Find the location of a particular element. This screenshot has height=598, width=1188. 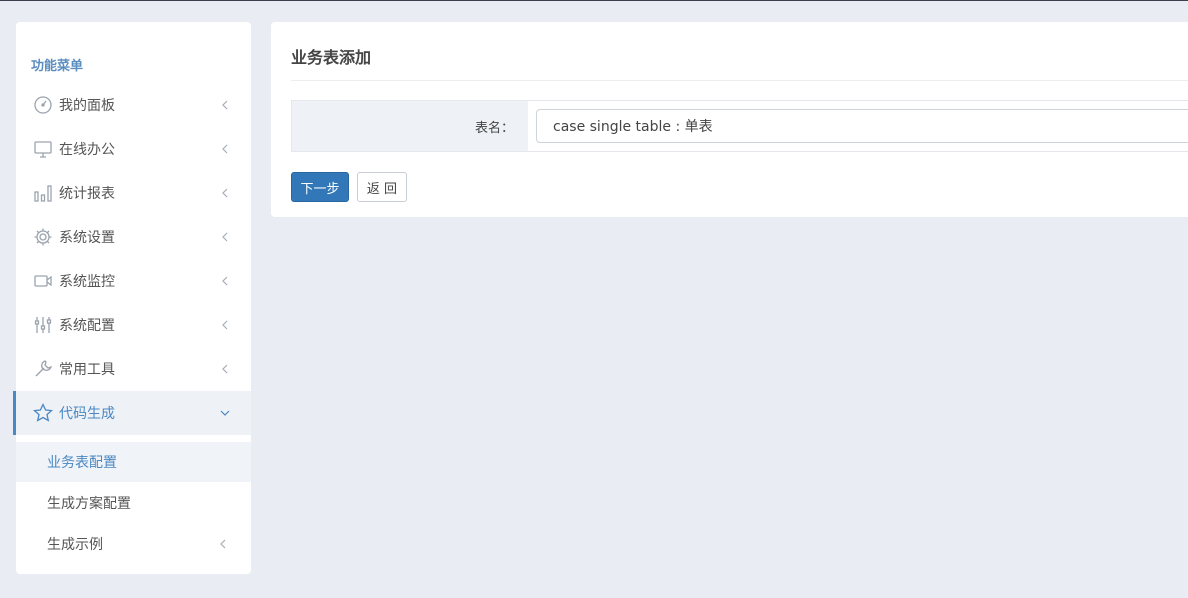

submenu-item-business-table-config: 业务表配置 is located at coordinates (133, 462).